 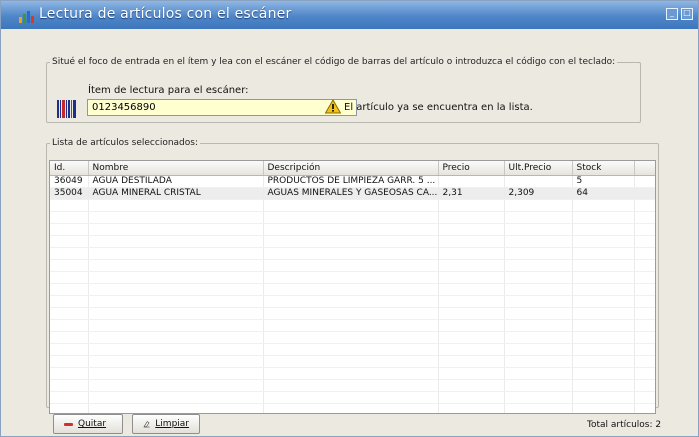 What do you see at coordinates (125, 143) in the screenshot?
I see `articles-list-legend: Lista de artículos seleccionados:` at bounding box center [125, 143].